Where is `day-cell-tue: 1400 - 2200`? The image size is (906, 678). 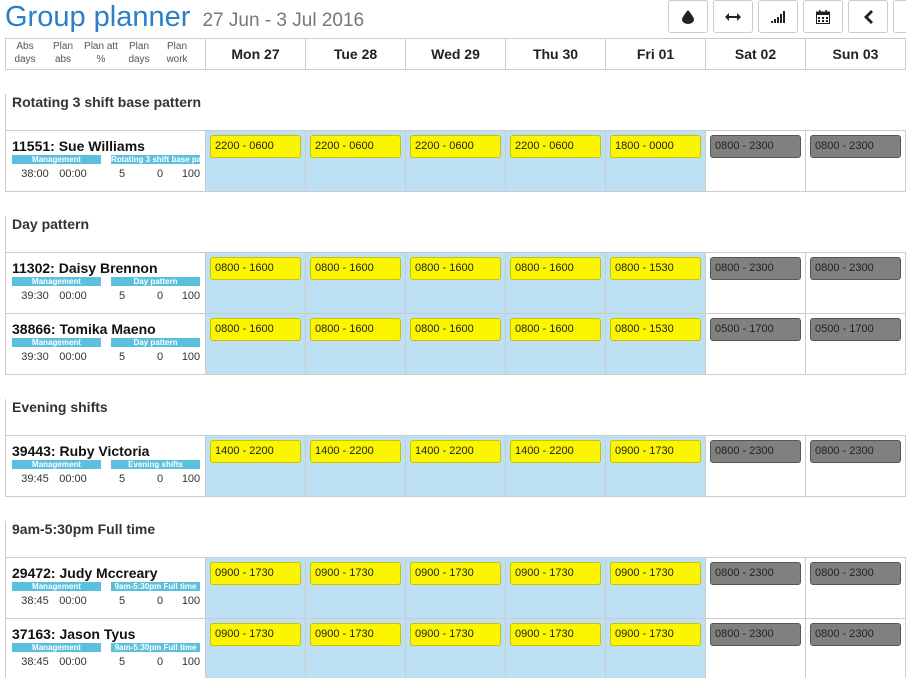
day-cell-tue: 1400 - 2200 is located at coordinates (356, 466).